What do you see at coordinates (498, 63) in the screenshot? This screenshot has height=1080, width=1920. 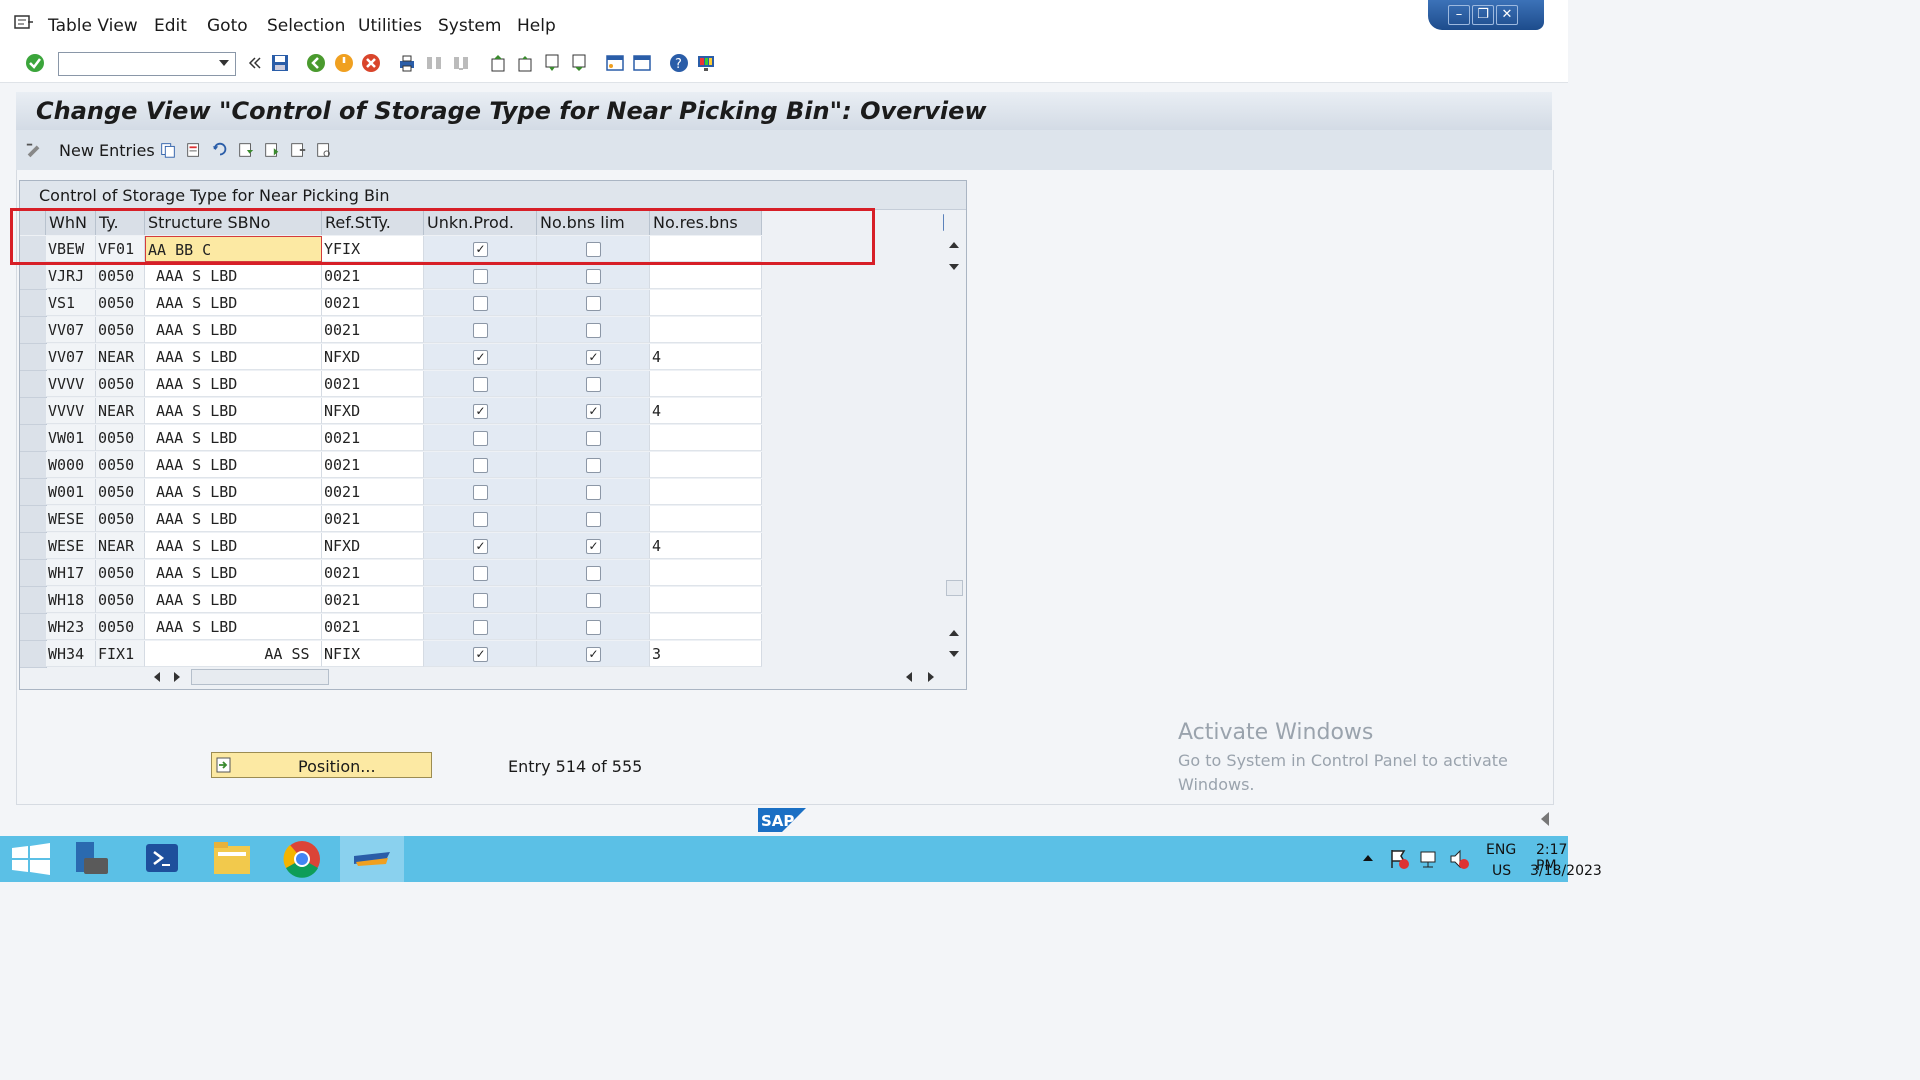 I see `first-page-icon` at bounding box center [498, 63].